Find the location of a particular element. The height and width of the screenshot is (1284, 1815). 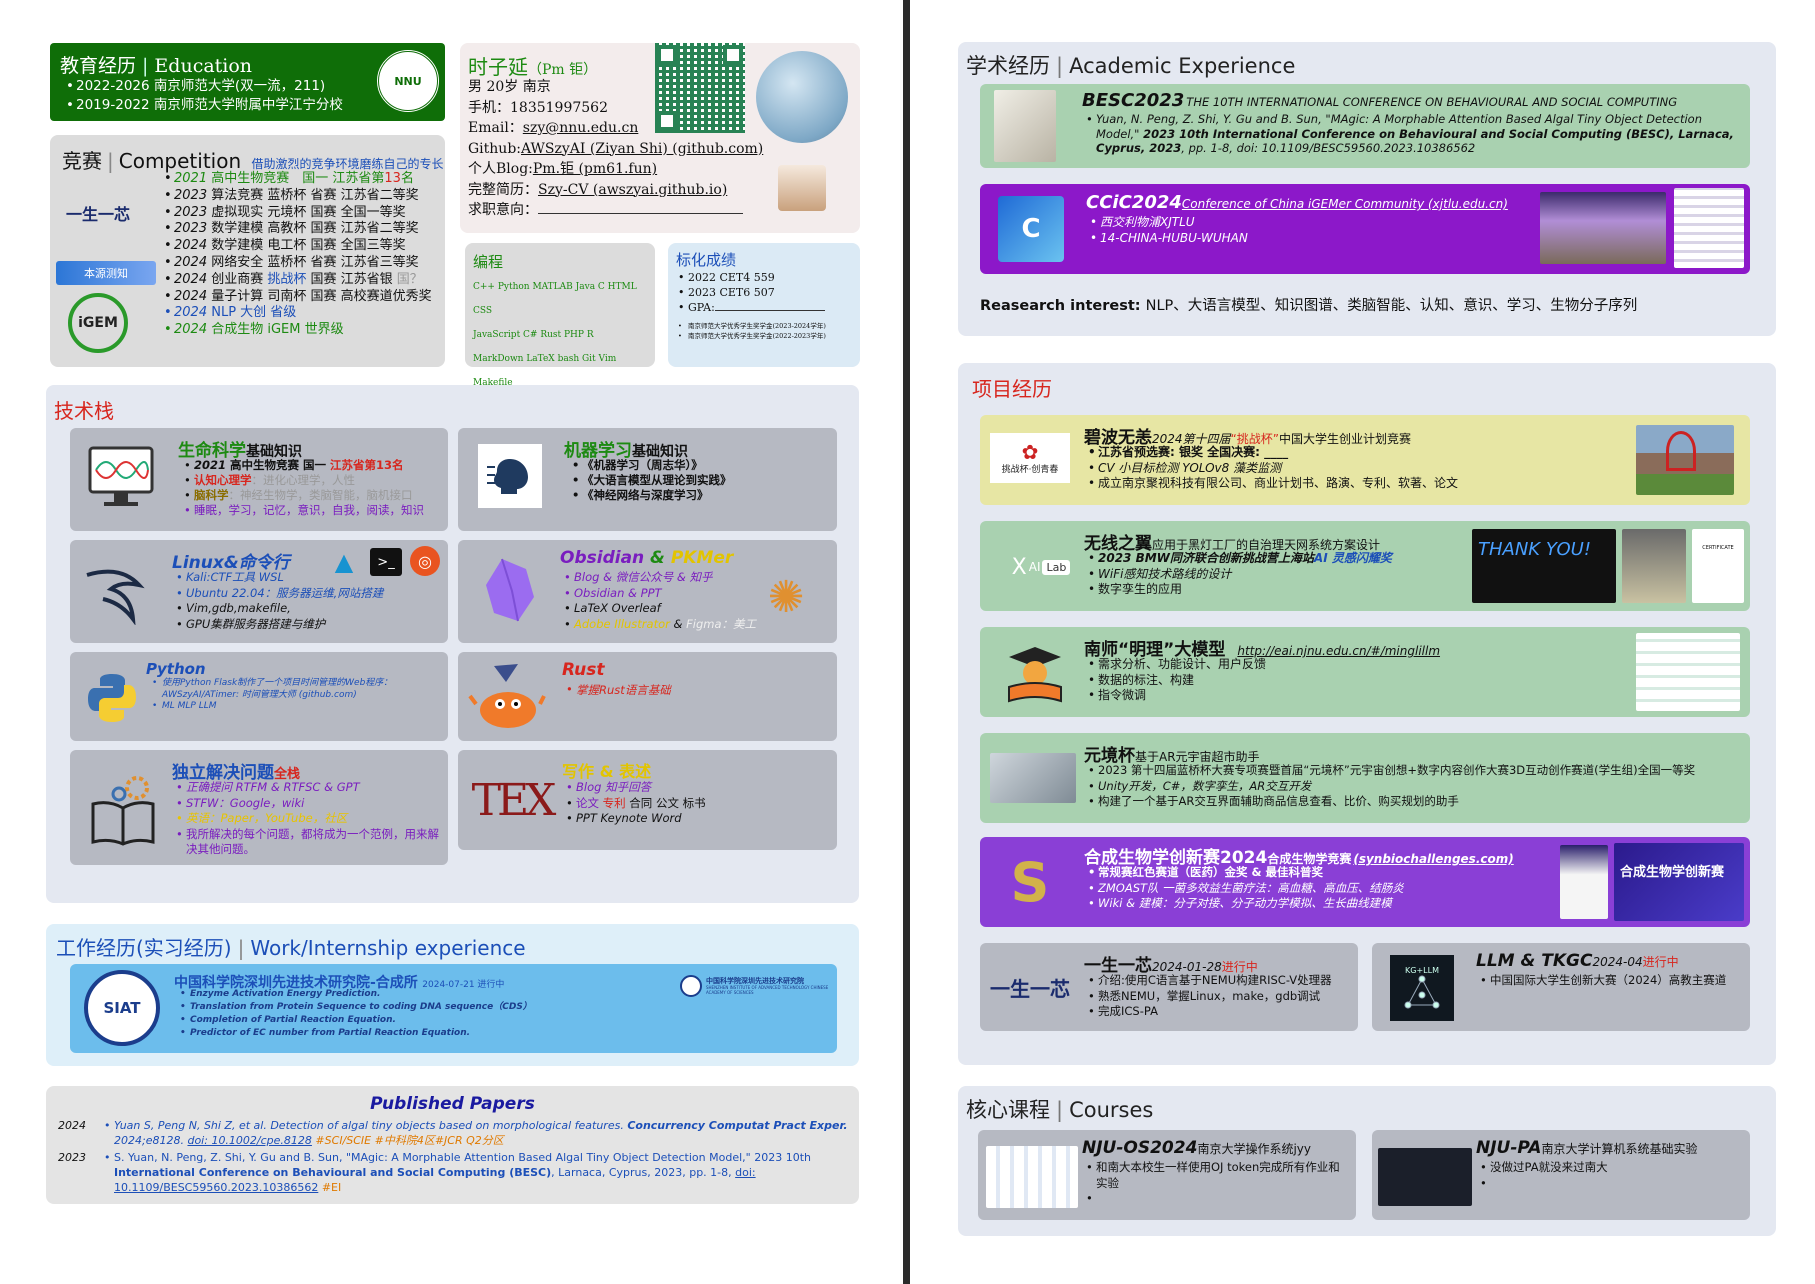

bio-item: 认知心理学：进化心理学，人性 is located at coordinates (303, 480).